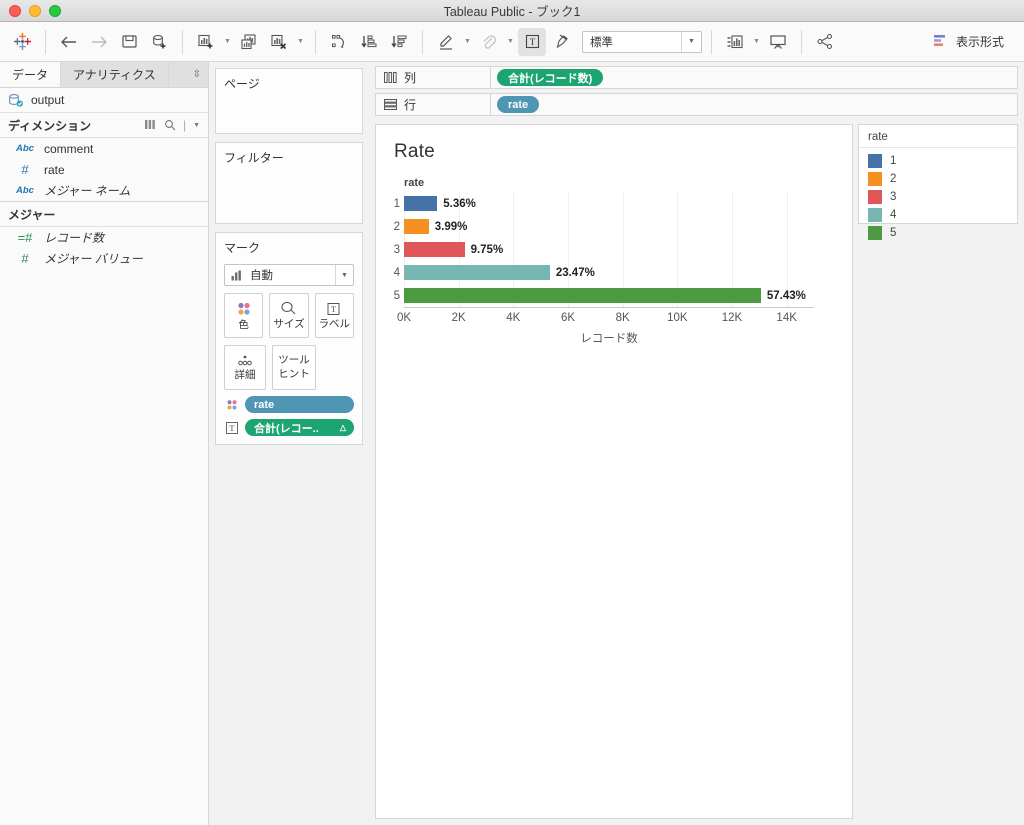  What do you see at coordinates (99, 42) in the screenshot?
I see `forward-arrow-icon` at bounding box center [99, 42].